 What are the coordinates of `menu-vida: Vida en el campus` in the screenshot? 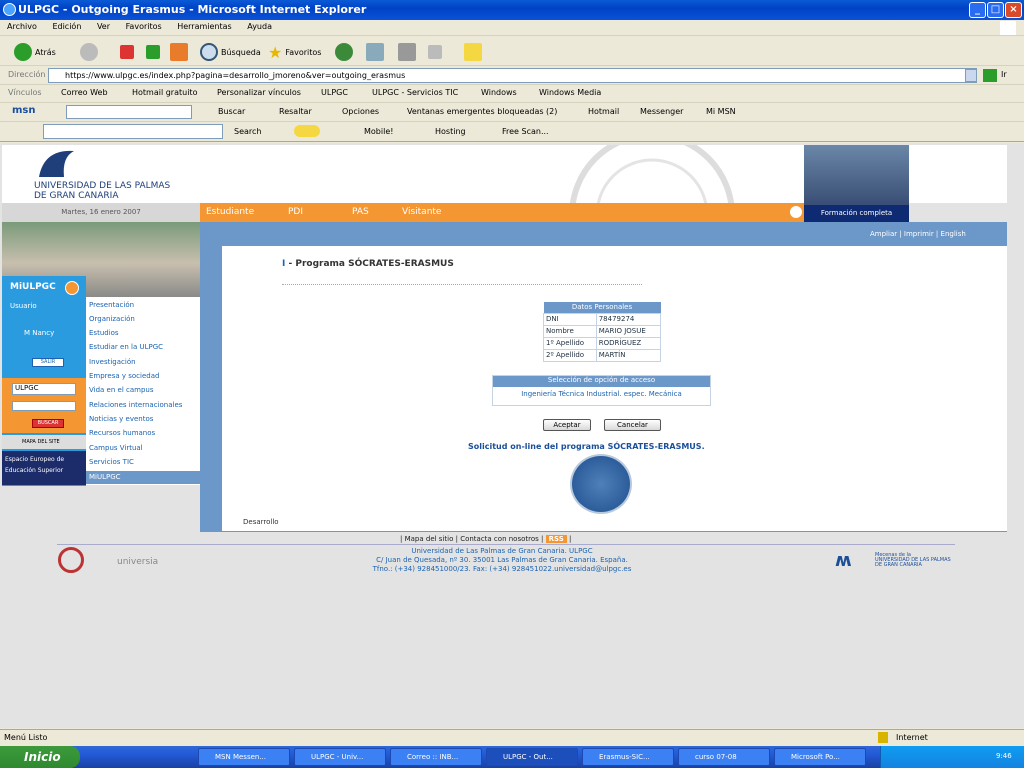 It's located at (121, 390).